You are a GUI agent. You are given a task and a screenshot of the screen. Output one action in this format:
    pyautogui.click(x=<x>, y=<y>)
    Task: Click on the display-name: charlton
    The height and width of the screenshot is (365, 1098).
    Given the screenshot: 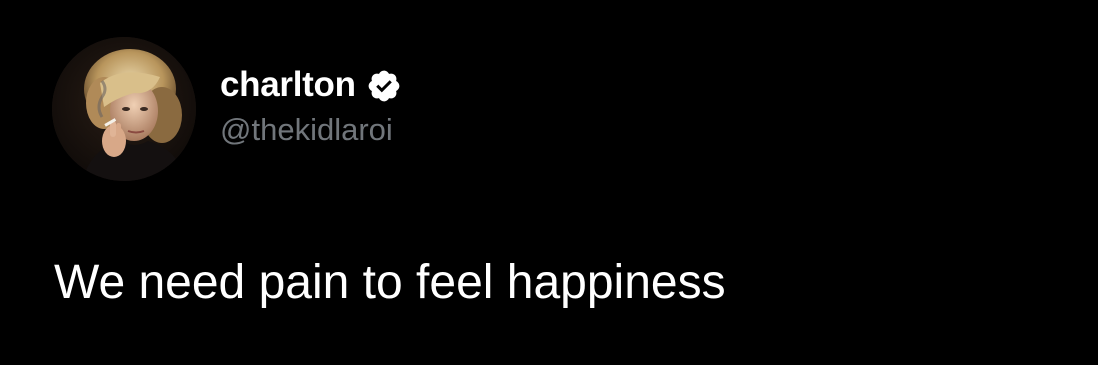 What is the action you would take?
    pyautogui.click(x=288, y=85)
    